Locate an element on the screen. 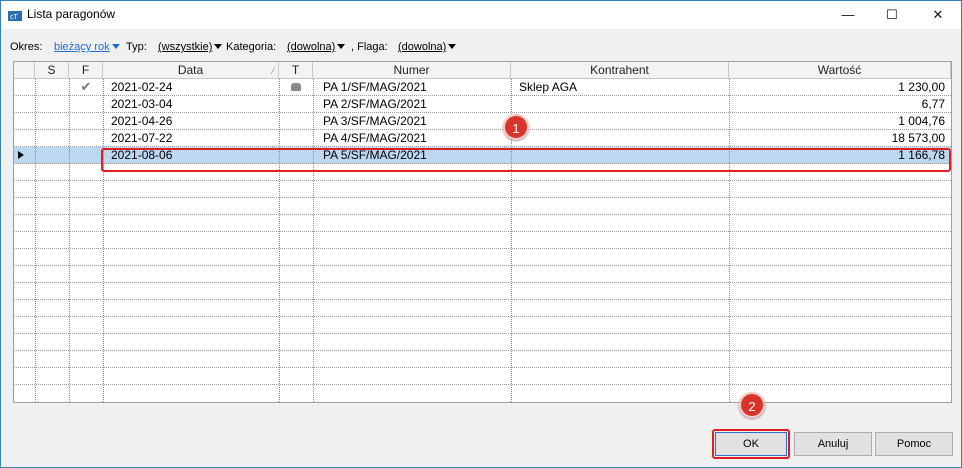 This screenshot has height=468, width=962. maximize-button: ☐ is located at coordinates (892, 15).